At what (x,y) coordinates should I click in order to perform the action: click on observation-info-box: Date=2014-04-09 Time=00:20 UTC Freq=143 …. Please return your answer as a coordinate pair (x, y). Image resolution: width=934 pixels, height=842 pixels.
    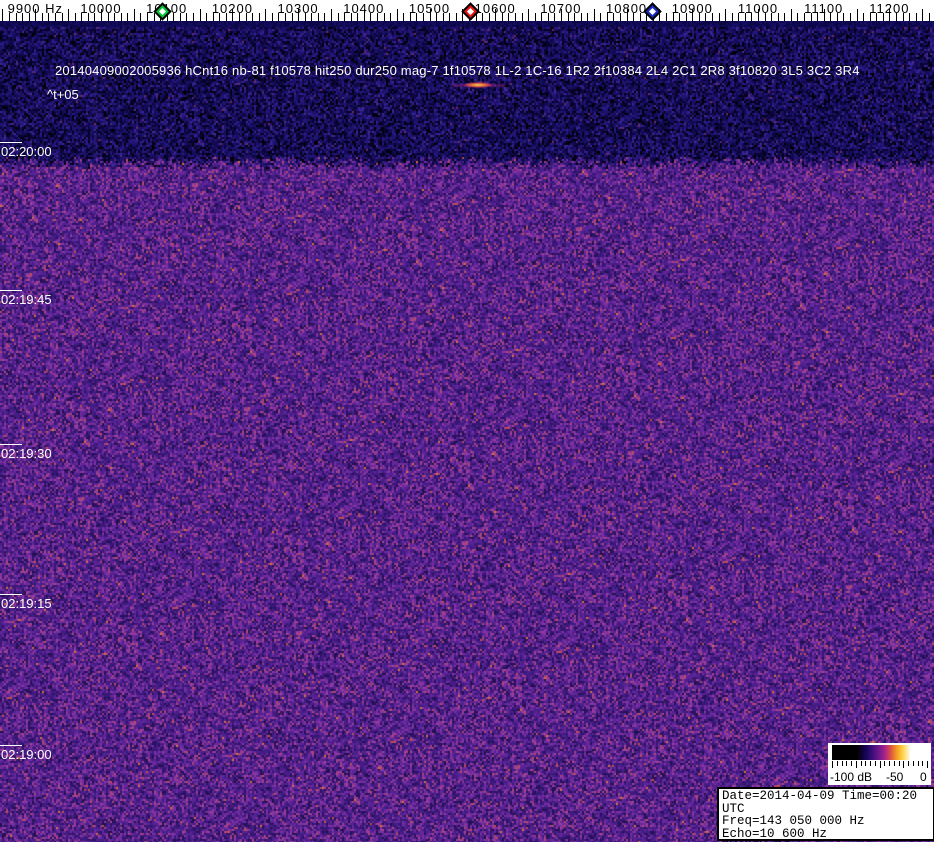
    Looking at the image, I should click on (825, 814).